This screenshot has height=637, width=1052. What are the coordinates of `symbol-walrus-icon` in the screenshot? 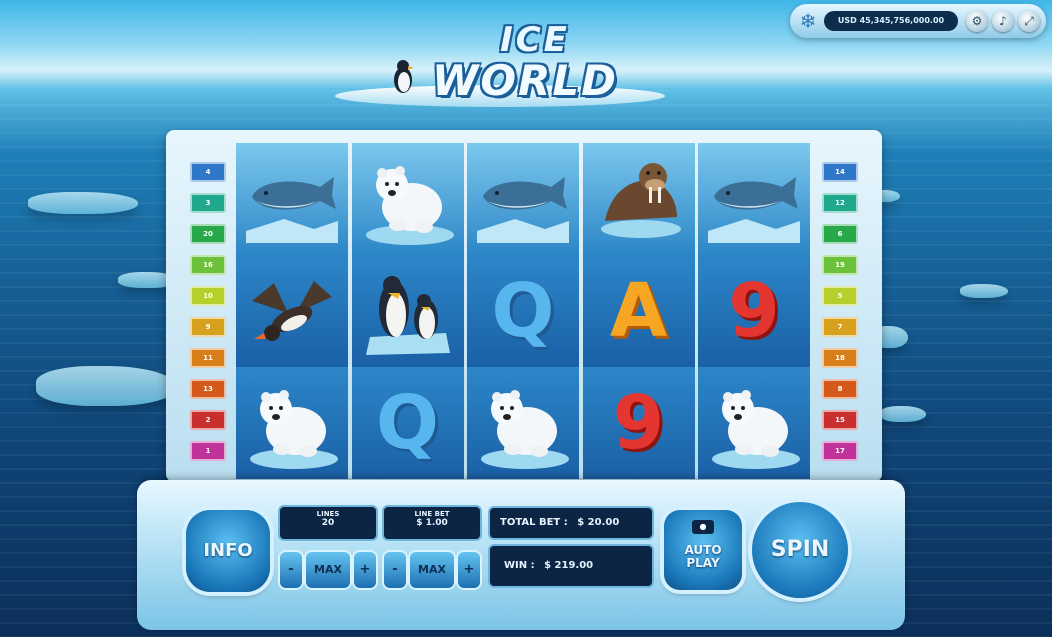 It's located at (640, 200).